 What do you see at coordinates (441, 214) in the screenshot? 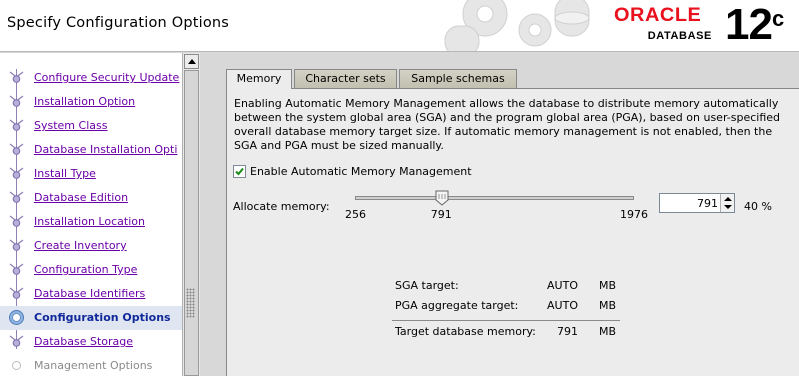
I see `slider-value-label: 791` at bounding box center [441, 214].